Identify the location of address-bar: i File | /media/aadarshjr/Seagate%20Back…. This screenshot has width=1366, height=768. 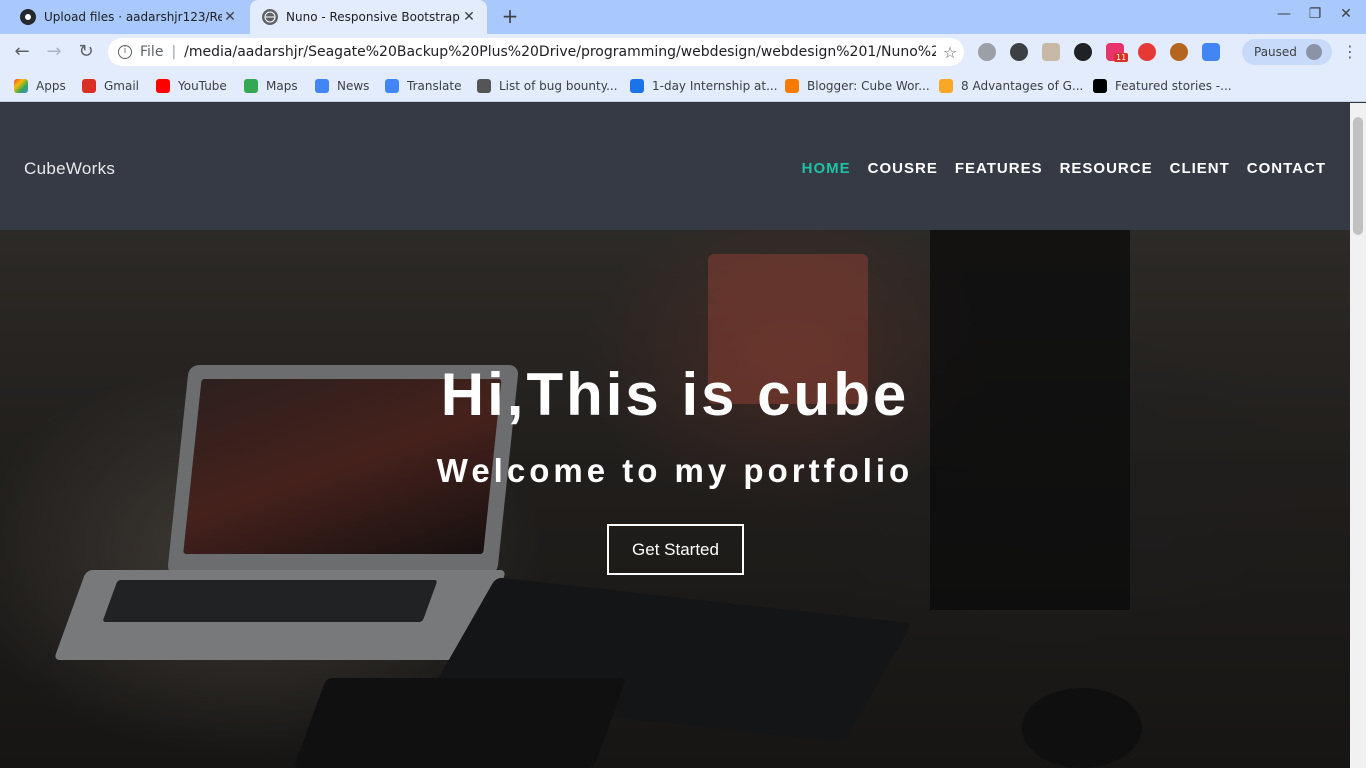
(536, 52).